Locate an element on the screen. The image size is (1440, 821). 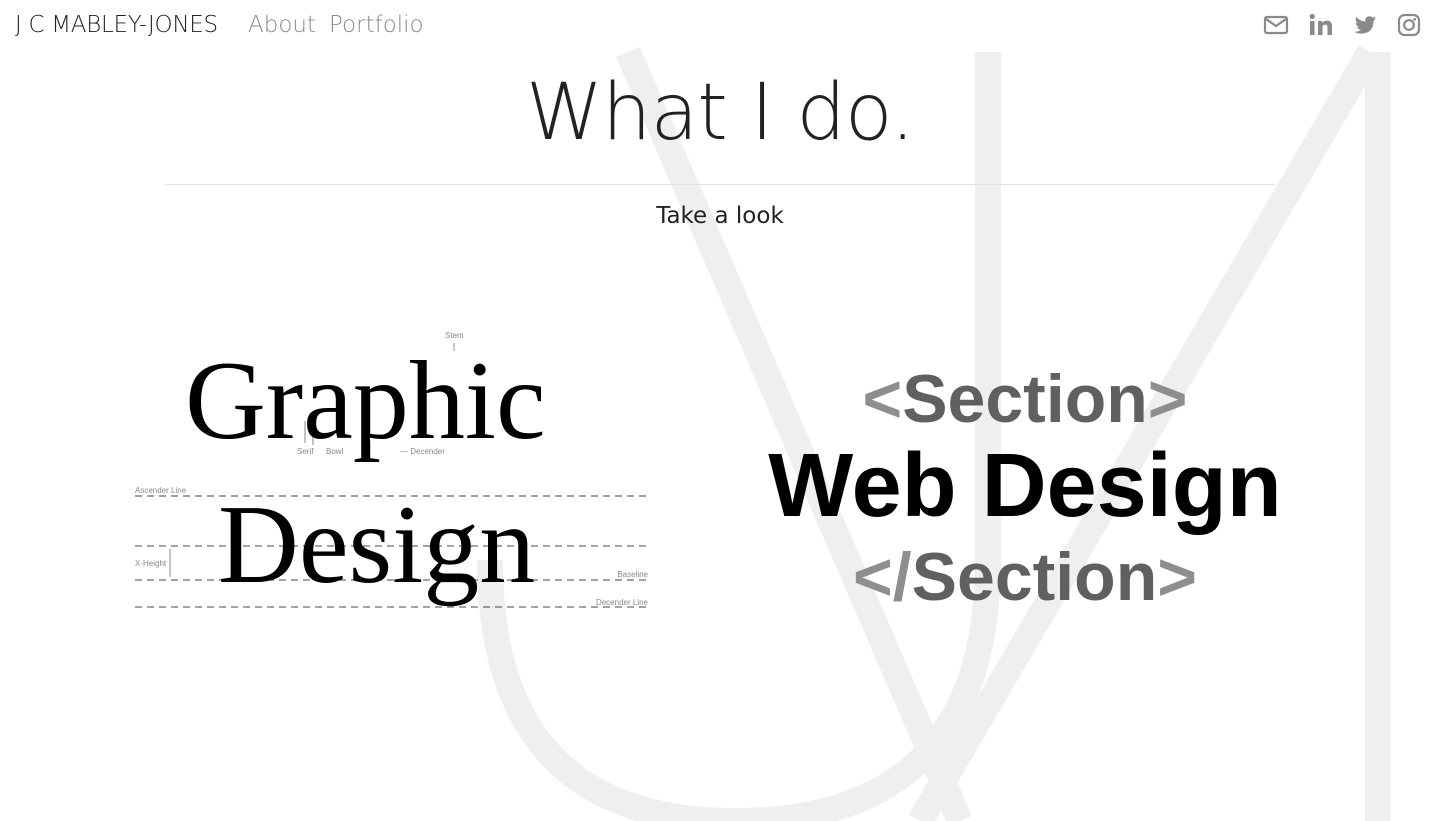
page-title: What I do. is located at coordinates (720, 113).